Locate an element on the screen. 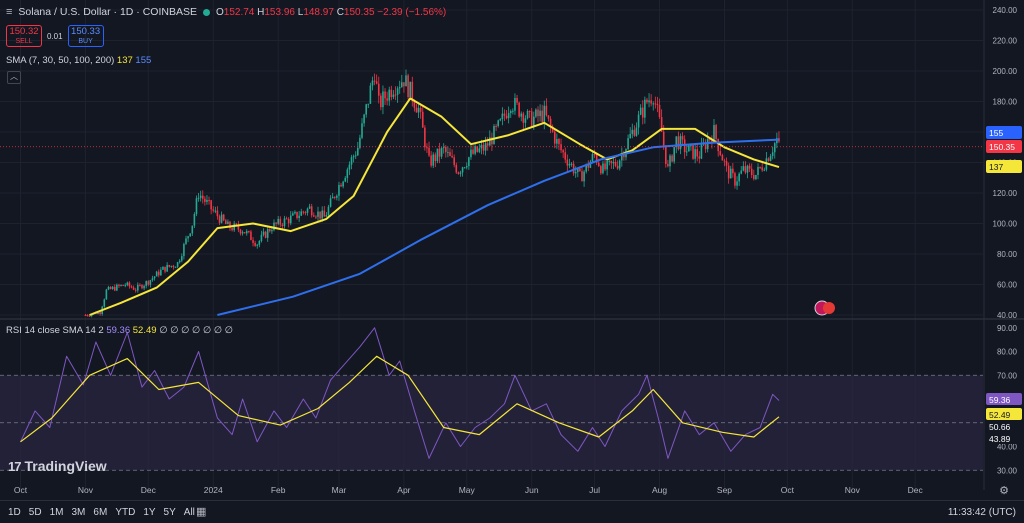 The width and height of the screenshot is (1024, 523). range-selector: 1D 5D 1M 3M 6M YTD 1Y 5Y All is located at coordinates (101, 512).